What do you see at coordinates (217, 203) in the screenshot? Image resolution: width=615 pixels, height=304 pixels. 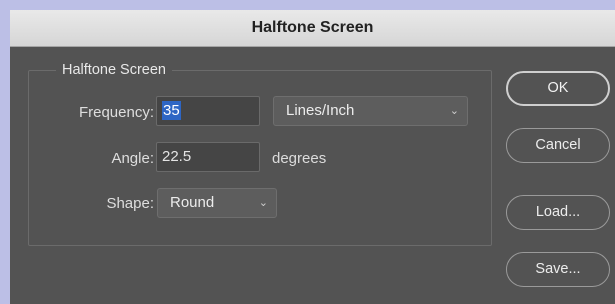 I see `shape-select: Round ⌄` at bounding box center [217, 203].